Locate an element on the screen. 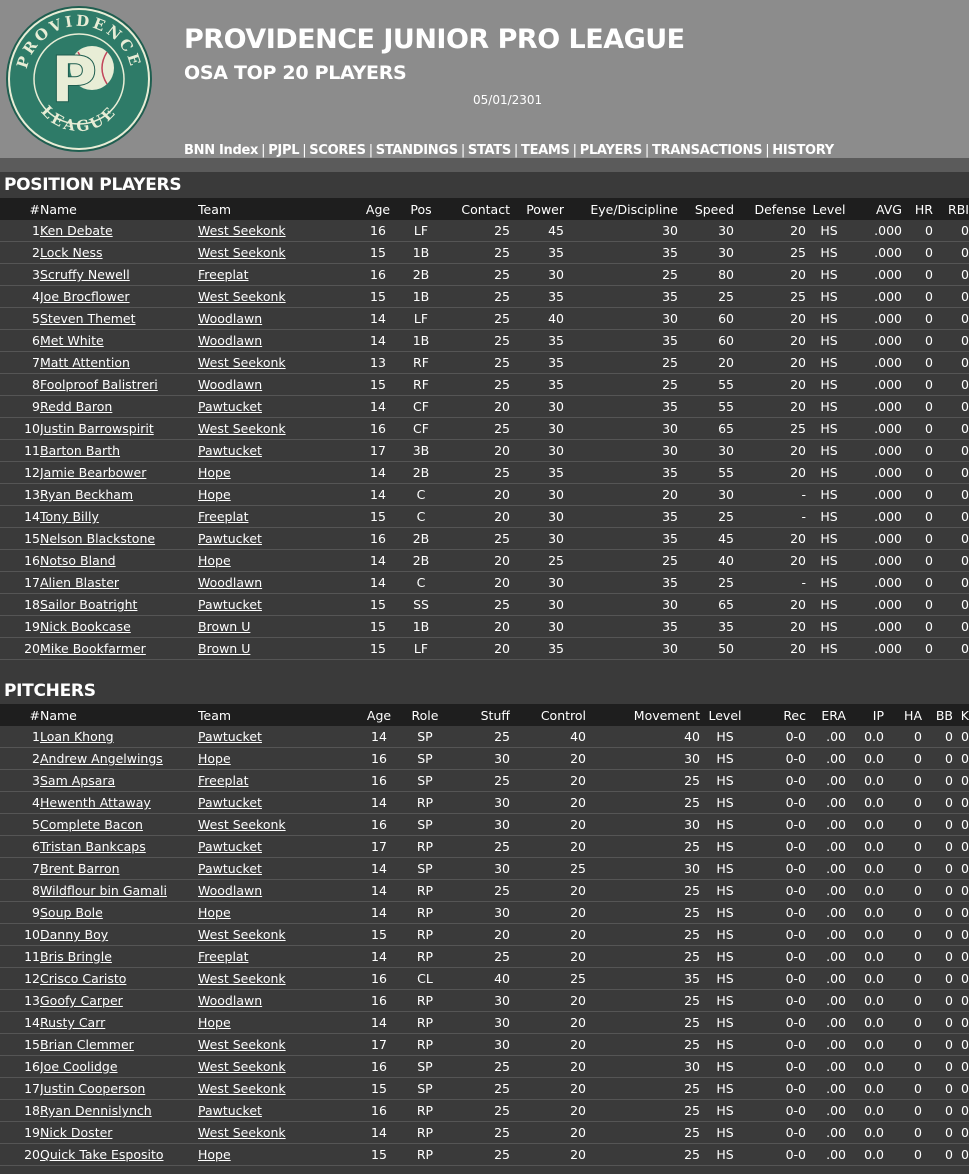 The height and width of the screenshot is (1174, 969). player-link: Brent Barron is located at coordinates (80, 868).